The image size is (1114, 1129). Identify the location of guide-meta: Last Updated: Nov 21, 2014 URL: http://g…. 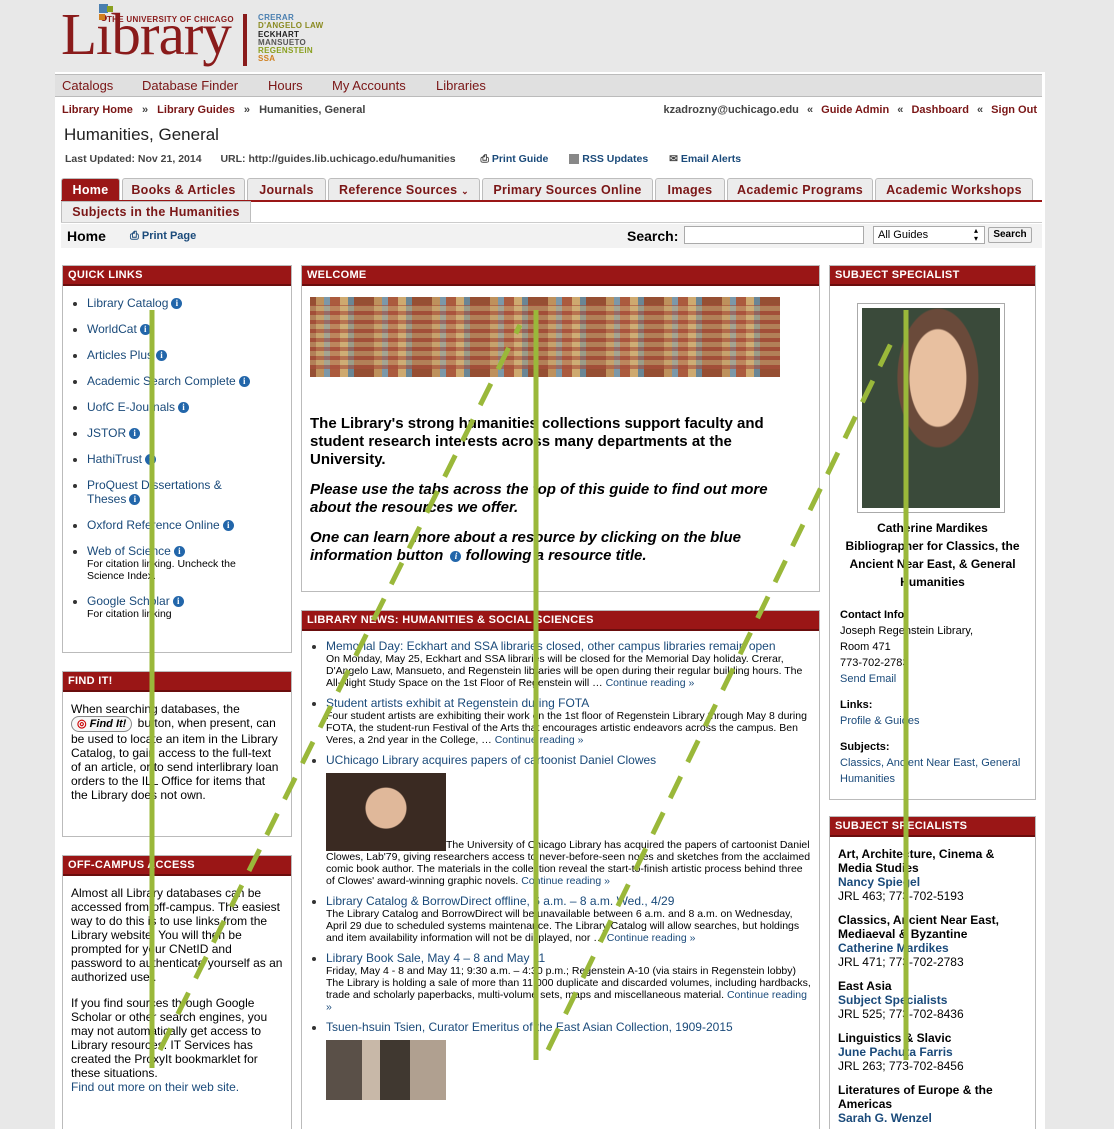
(403, 159).